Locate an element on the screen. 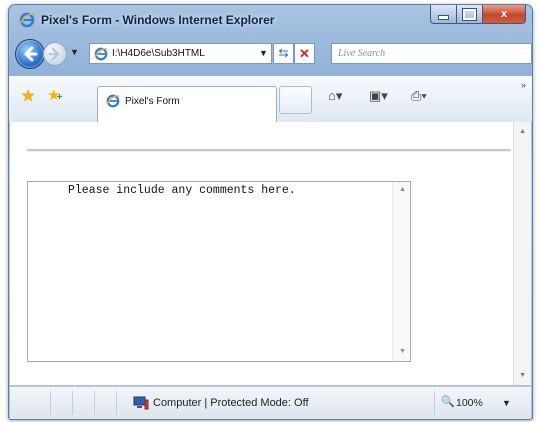 The height and width of the screenshot is (422, 539). stop-button: ✕ is located at coordinates (304, 53).